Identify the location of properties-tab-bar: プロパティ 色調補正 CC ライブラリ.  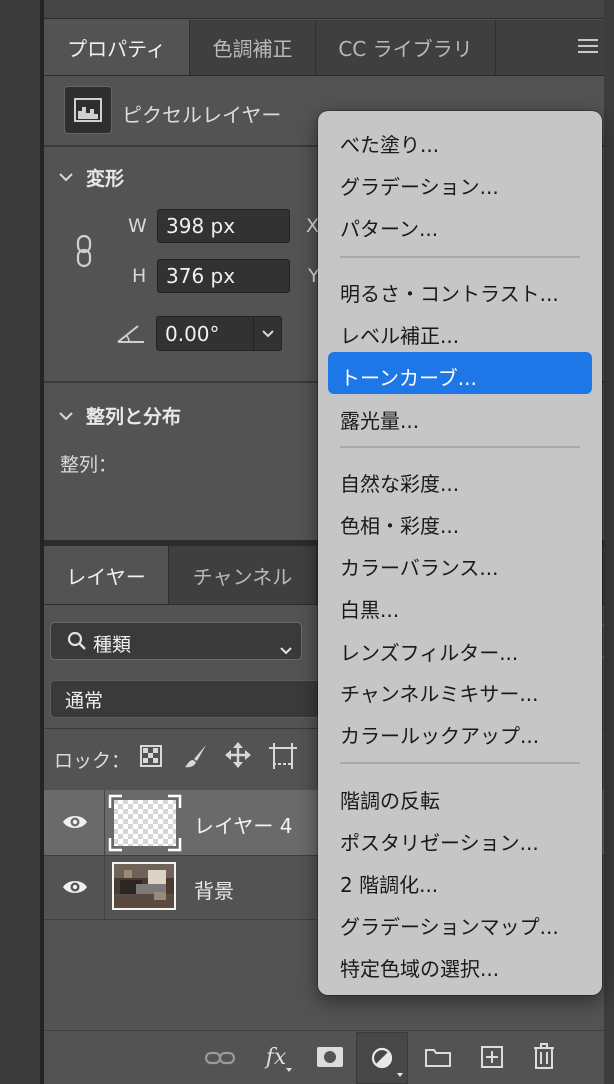
(324, 48).